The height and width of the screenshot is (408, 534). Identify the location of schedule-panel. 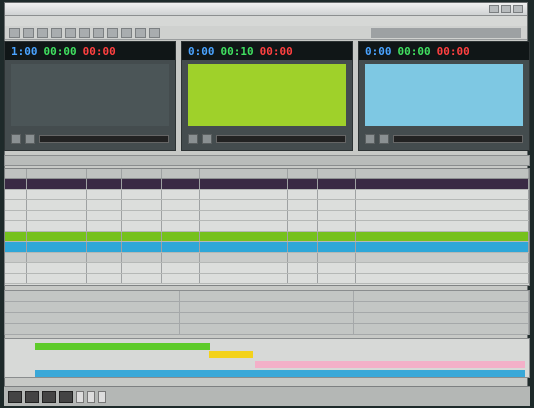
(267, 312).